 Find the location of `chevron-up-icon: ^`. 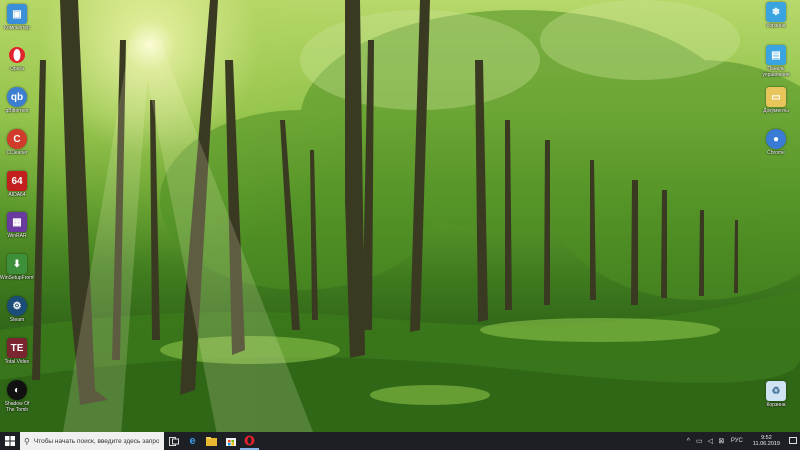

chevron-up-icon: ^ is located at coordinates (688, 441).